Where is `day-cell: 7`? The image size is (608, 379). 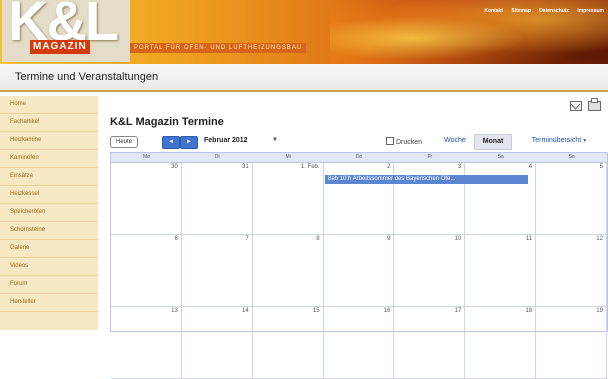 day-cell: 7 is located at coordinates (217, 271).